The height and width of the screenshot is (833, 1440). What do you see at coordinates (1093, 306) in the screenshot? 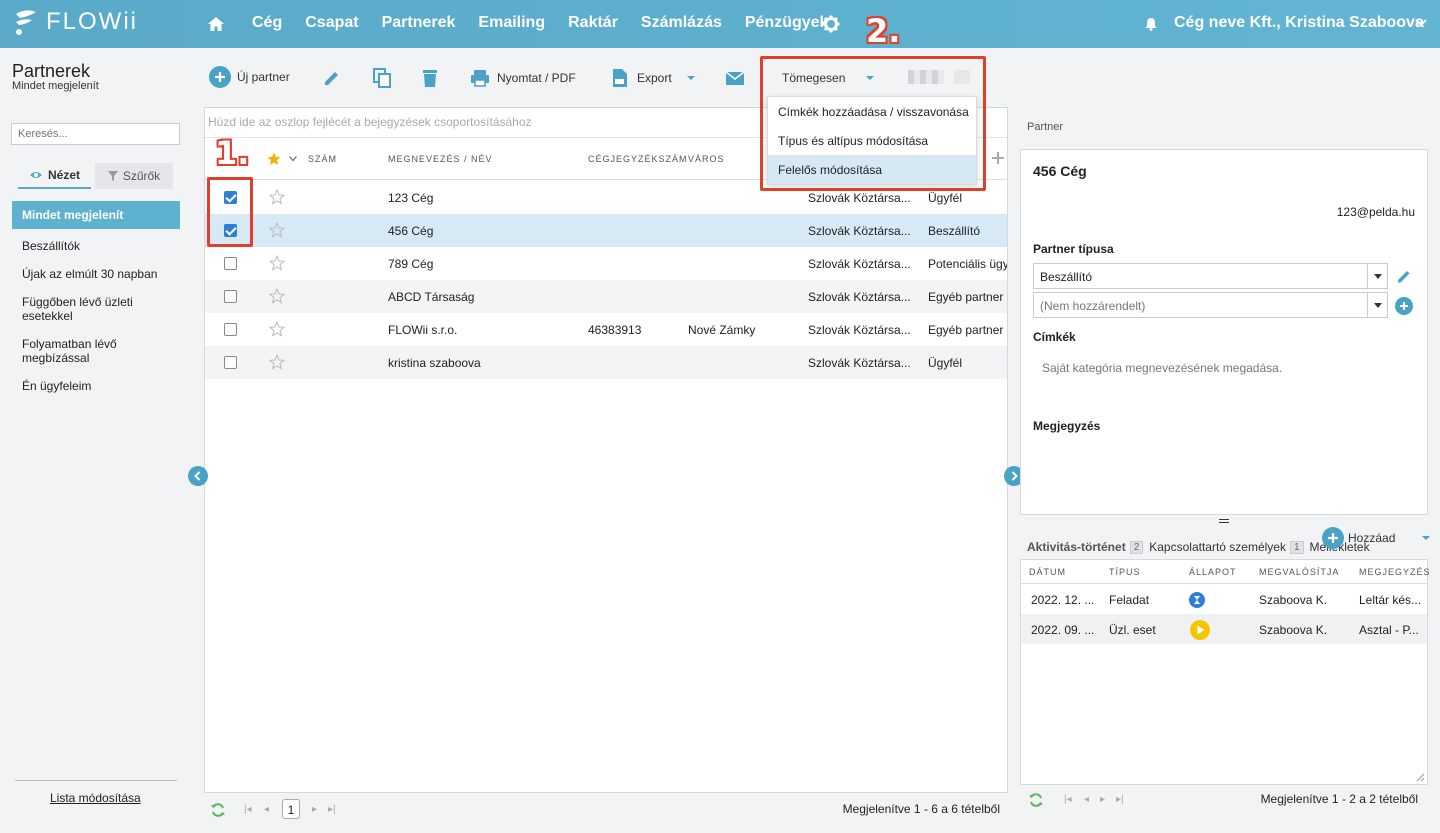
I see `partner-subtype-value: (Nem hozzárendelt)` at bounding box center [1093, 306].